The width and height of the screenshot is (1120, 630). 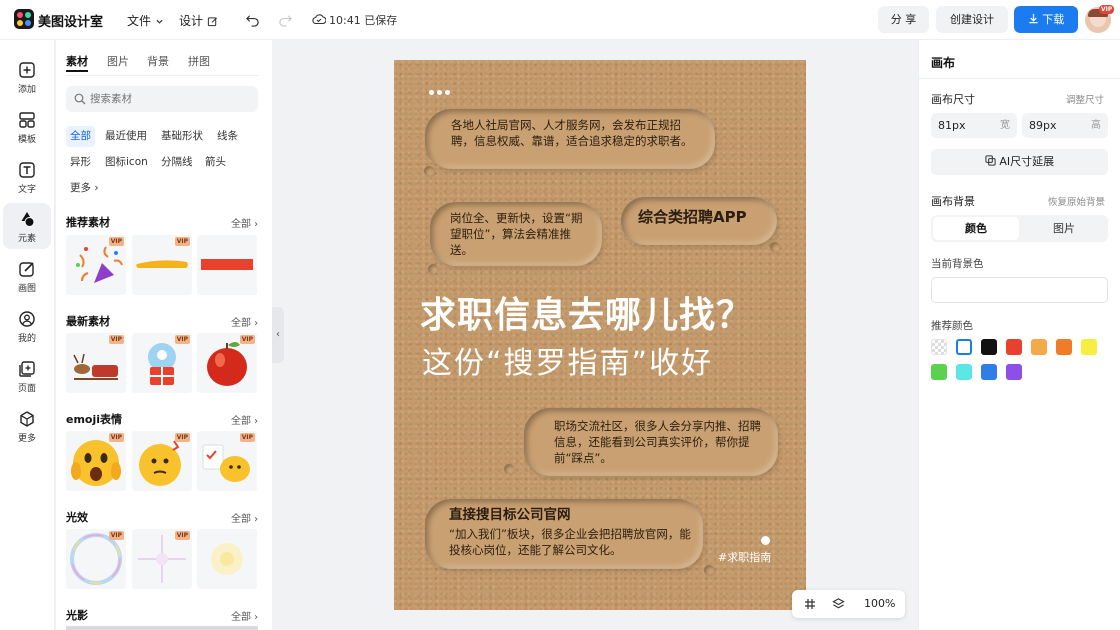 What do you see at coordinates (96, 461) in the screenshot?
I see `asset-shocked-emoji: VIP` at bounding box center [96, 461].